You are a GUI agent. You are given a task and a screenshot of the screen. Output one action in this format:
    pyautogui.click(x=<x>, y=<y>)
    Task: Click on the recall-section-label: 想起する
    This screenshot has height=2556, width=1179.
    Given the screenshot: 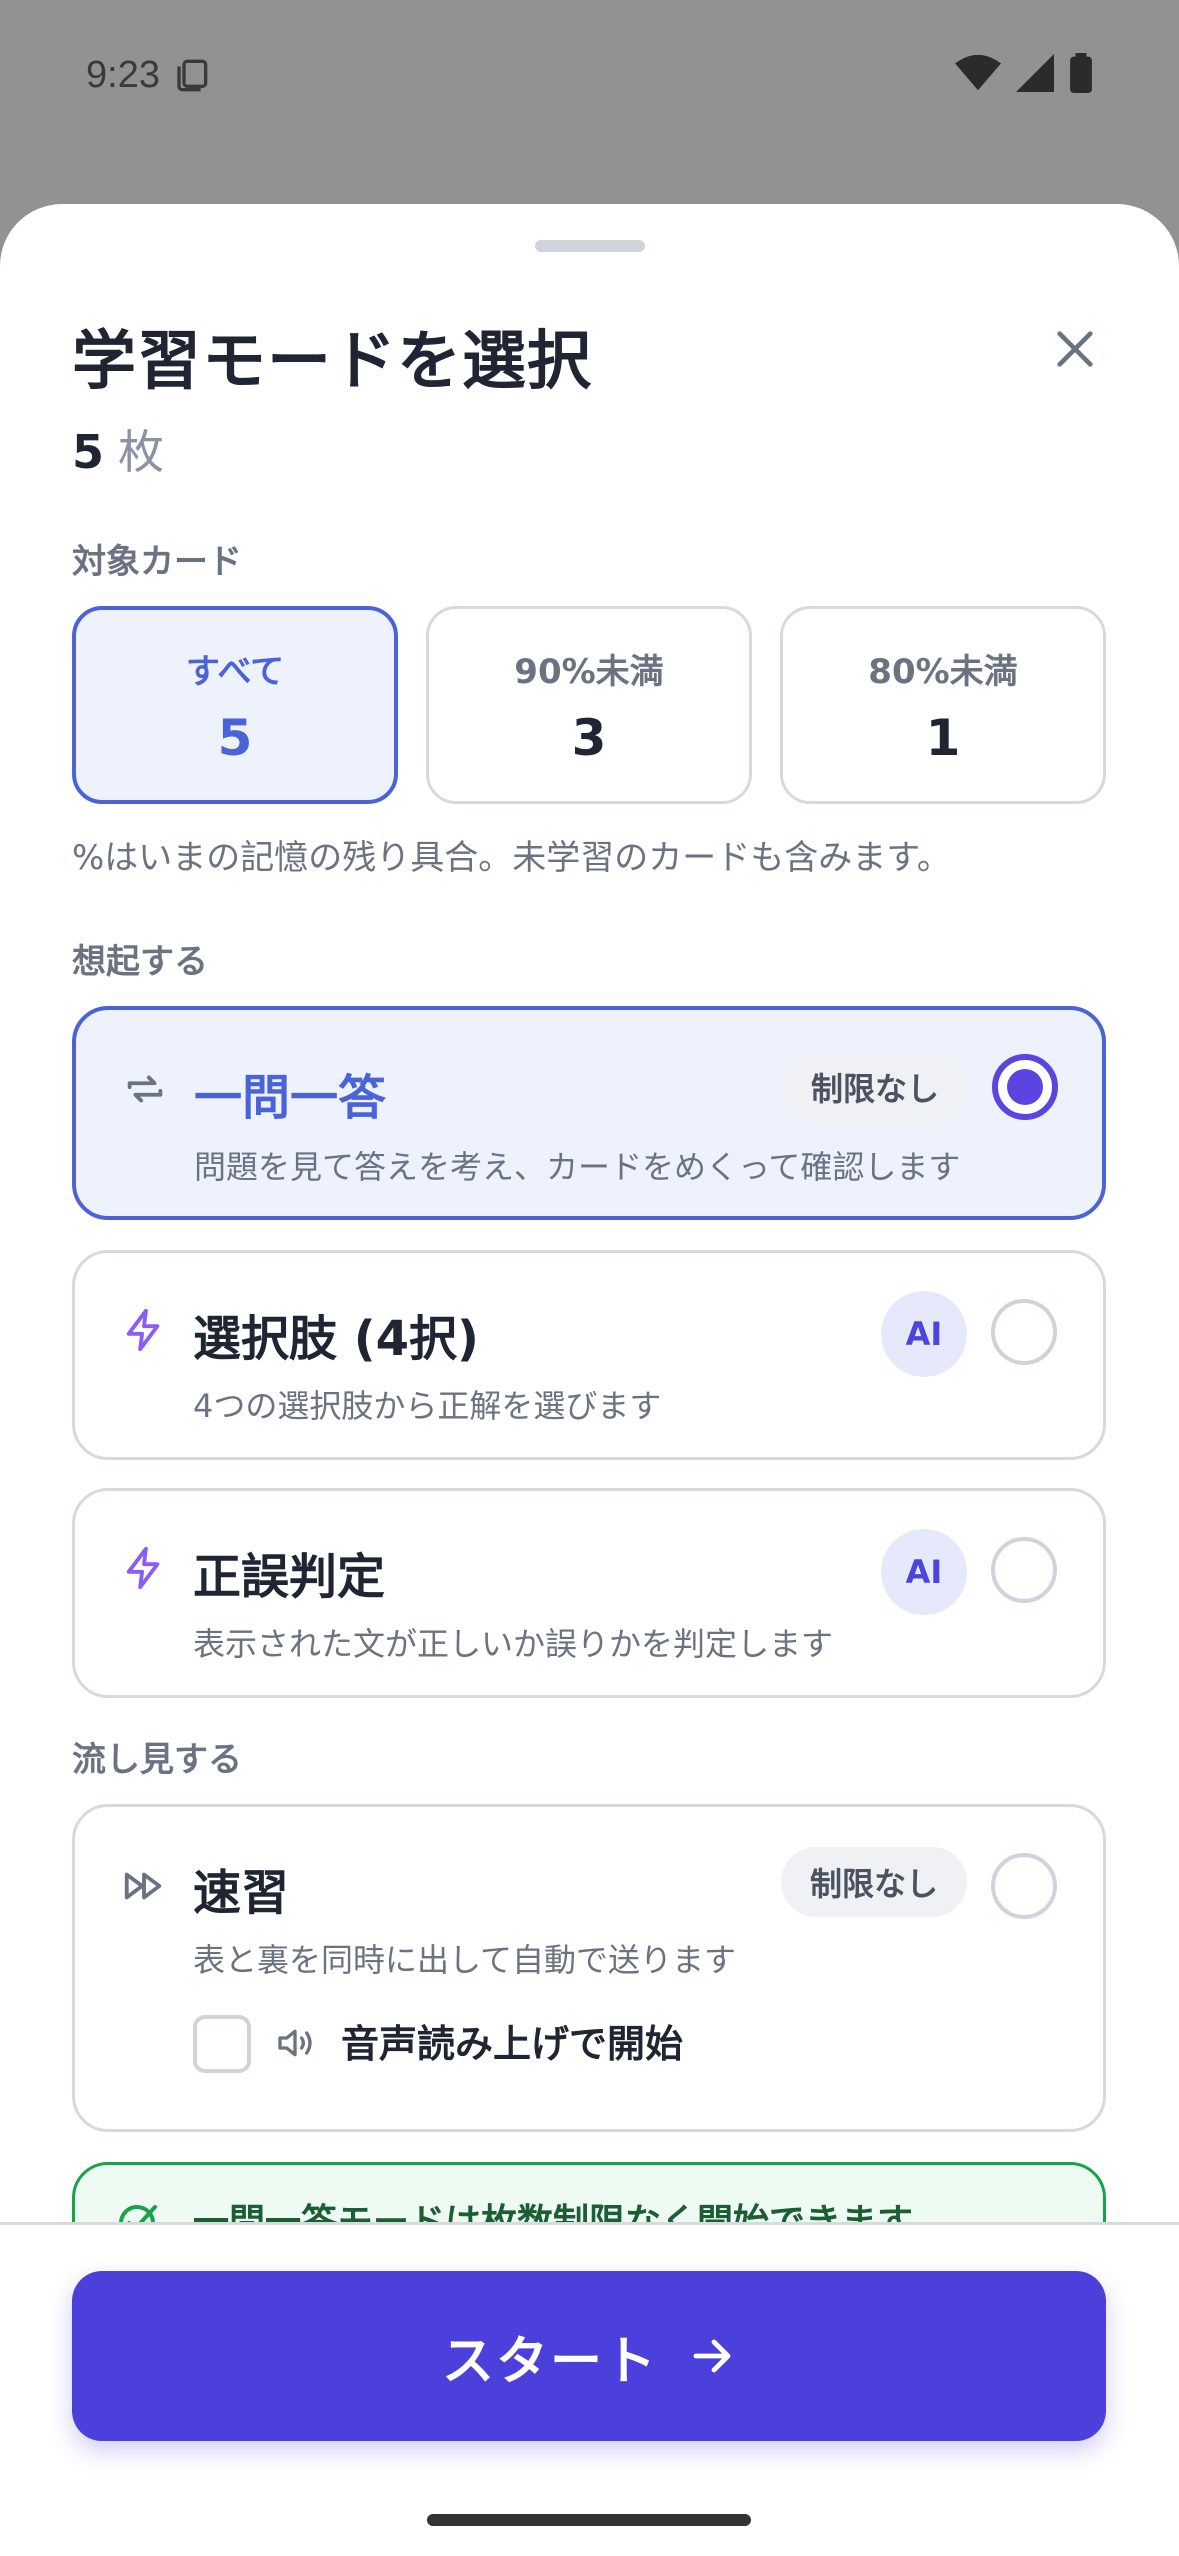 What is the action you would take?
    pyautogui.click(x=140, y=962)
    